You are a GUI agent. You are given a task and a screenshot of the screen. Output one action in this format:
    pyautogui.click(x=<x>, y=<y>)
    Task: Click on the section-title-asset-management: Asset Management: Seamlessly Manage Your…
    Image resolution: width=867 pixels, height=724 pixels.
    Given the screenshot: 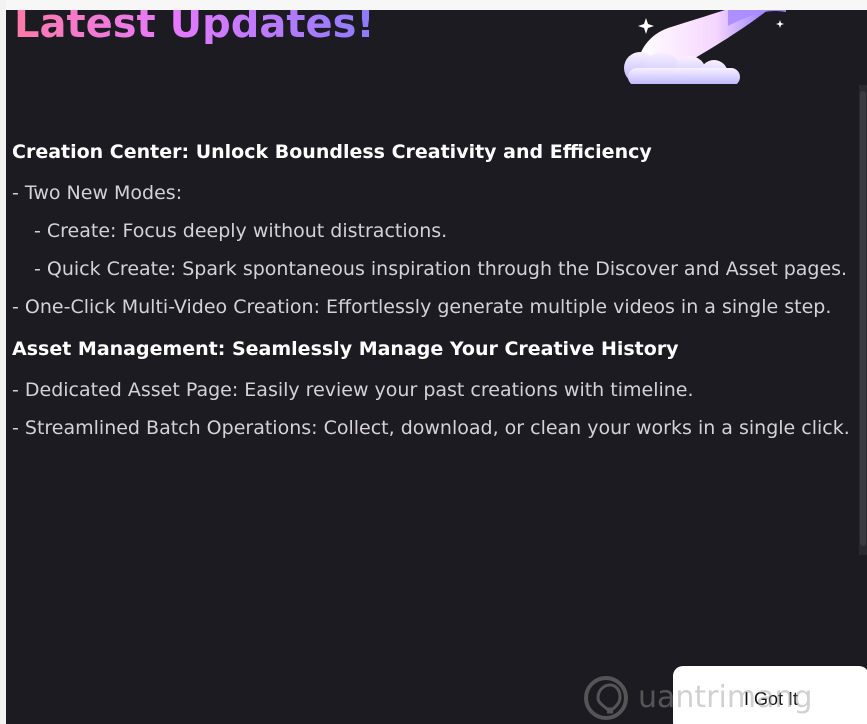 What is the action you would take?
    pyautogui.click(x=345, y=348)
    